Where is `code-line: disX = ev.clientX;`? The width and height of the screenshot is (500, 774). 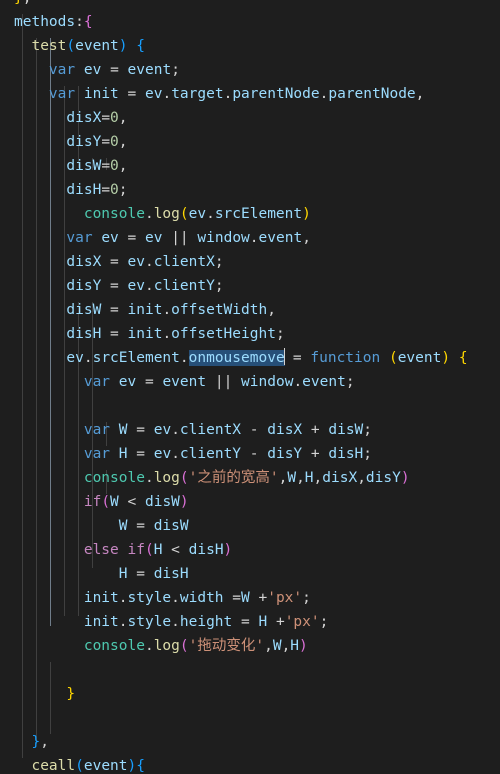
code-line: disX = ev.clientX; is located at coordinates (250, 262).